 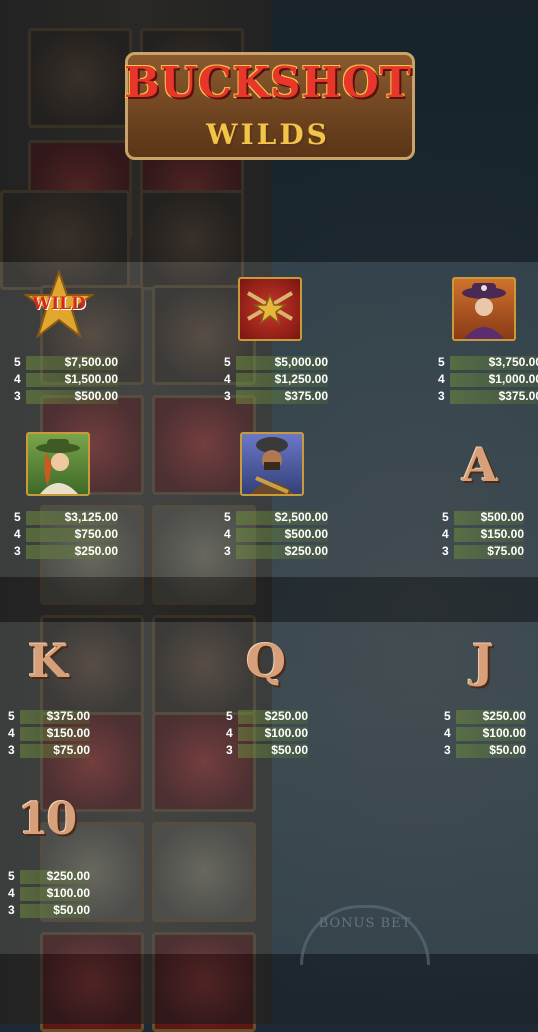 What do you see at coordinates (483, 661) in the screenshot?
I see `jack-symbol: J` at bounding box center [483, 661].